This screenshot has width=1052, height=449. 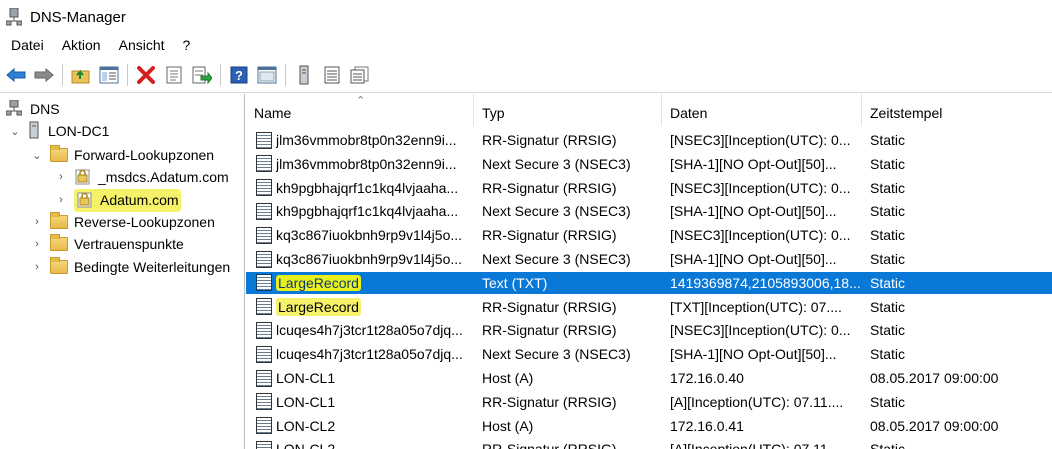 I want to click on console-icon, so click(x=267, y=75).